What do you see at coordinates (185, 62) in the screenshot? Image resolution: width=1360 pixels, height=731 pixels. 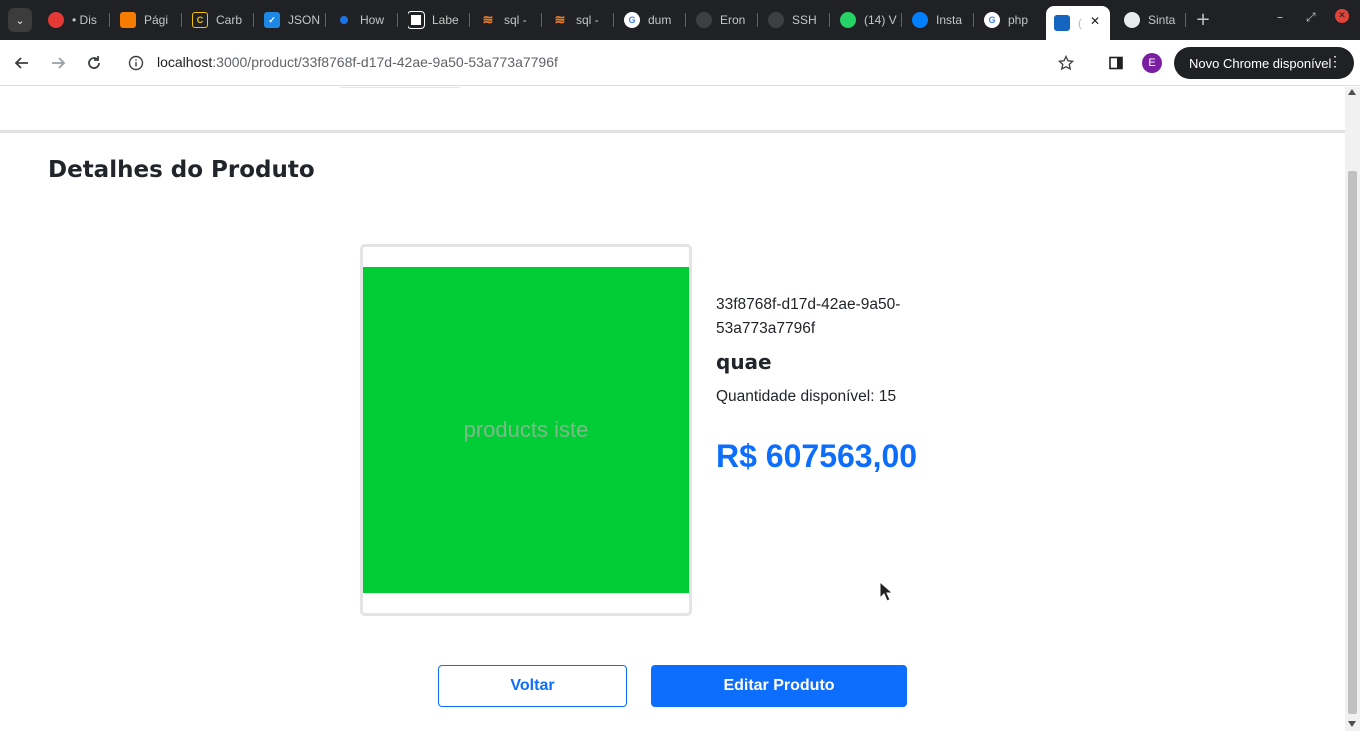 I see `url-host: localhost` at bounding box center [185, 62].